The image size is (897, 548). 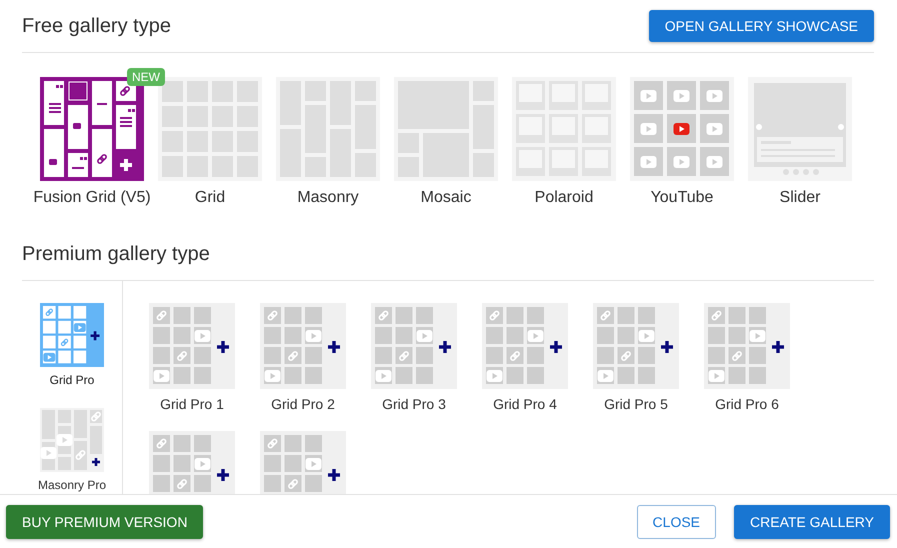 I want to click on gallery-type-option: Slider, so click(x=800, y=142).